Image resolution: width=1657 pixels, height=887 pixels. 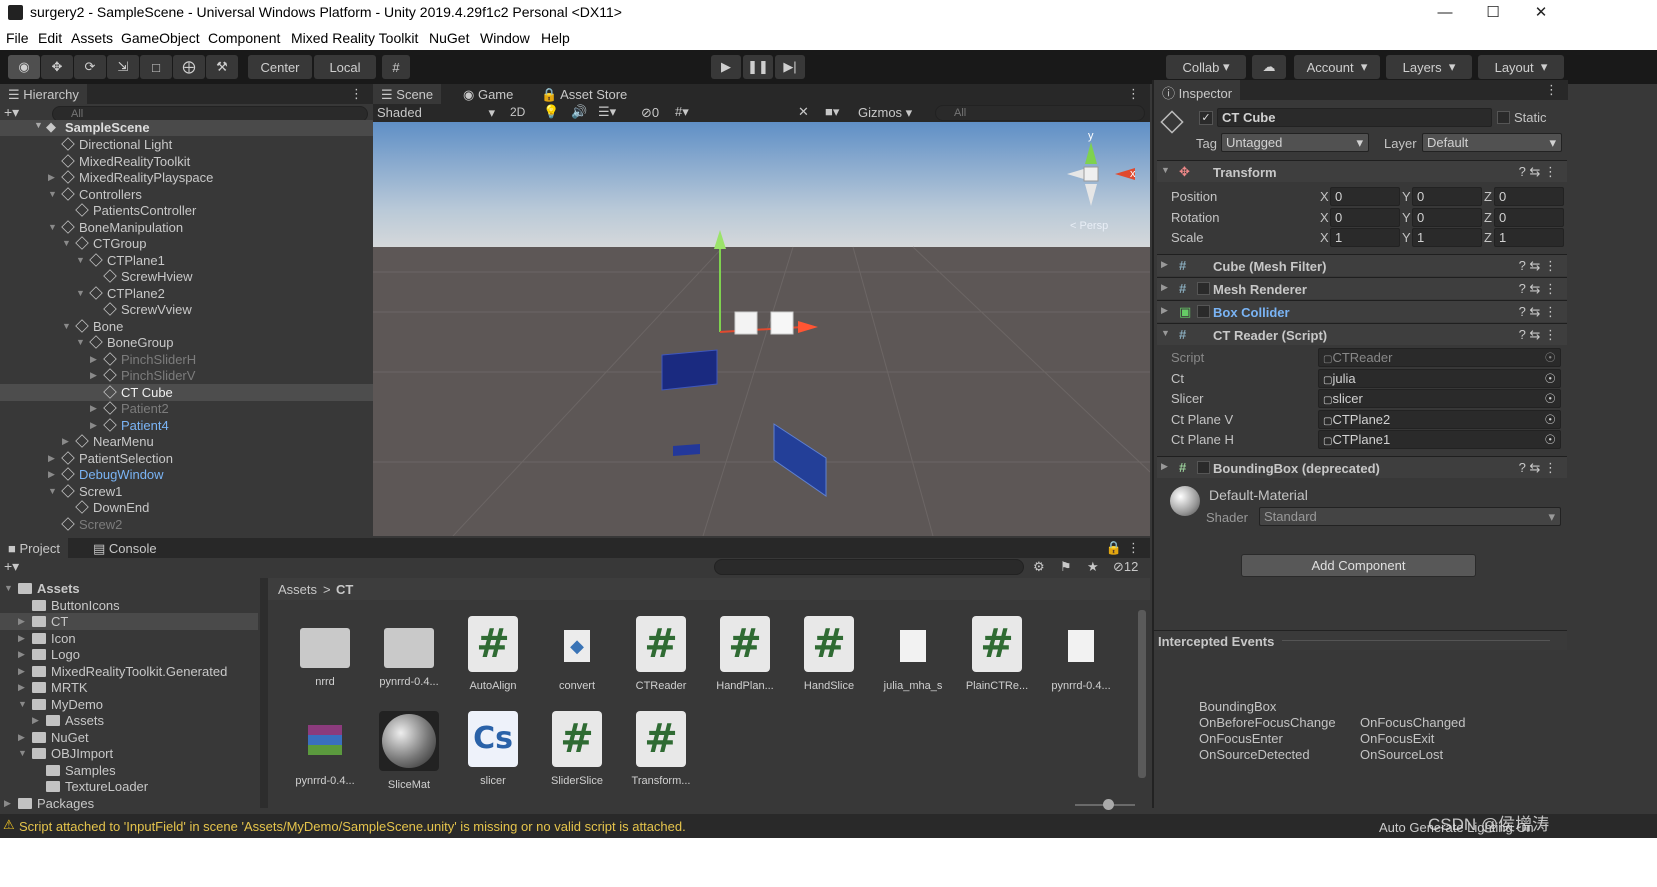 I want to click on hierarchy-item: ▶ PinchSliderV, so click(x=186, y=375).